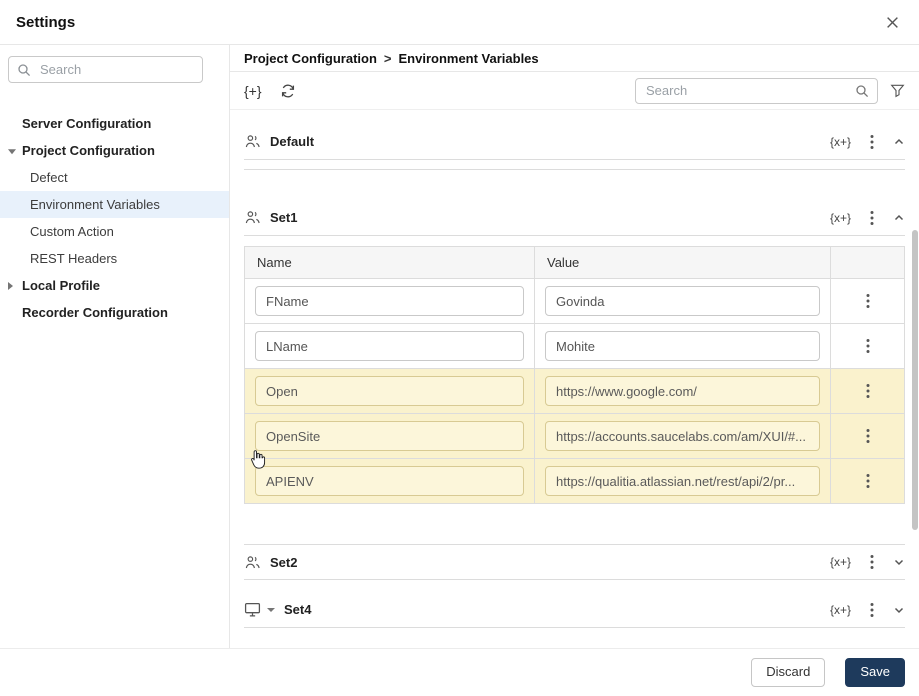 This screenshot has width=919, height=696. What do you see at coordinates (46, 22) in the screenshot?
I see `dialog-title: Settings` at bounding box center [46, 22].